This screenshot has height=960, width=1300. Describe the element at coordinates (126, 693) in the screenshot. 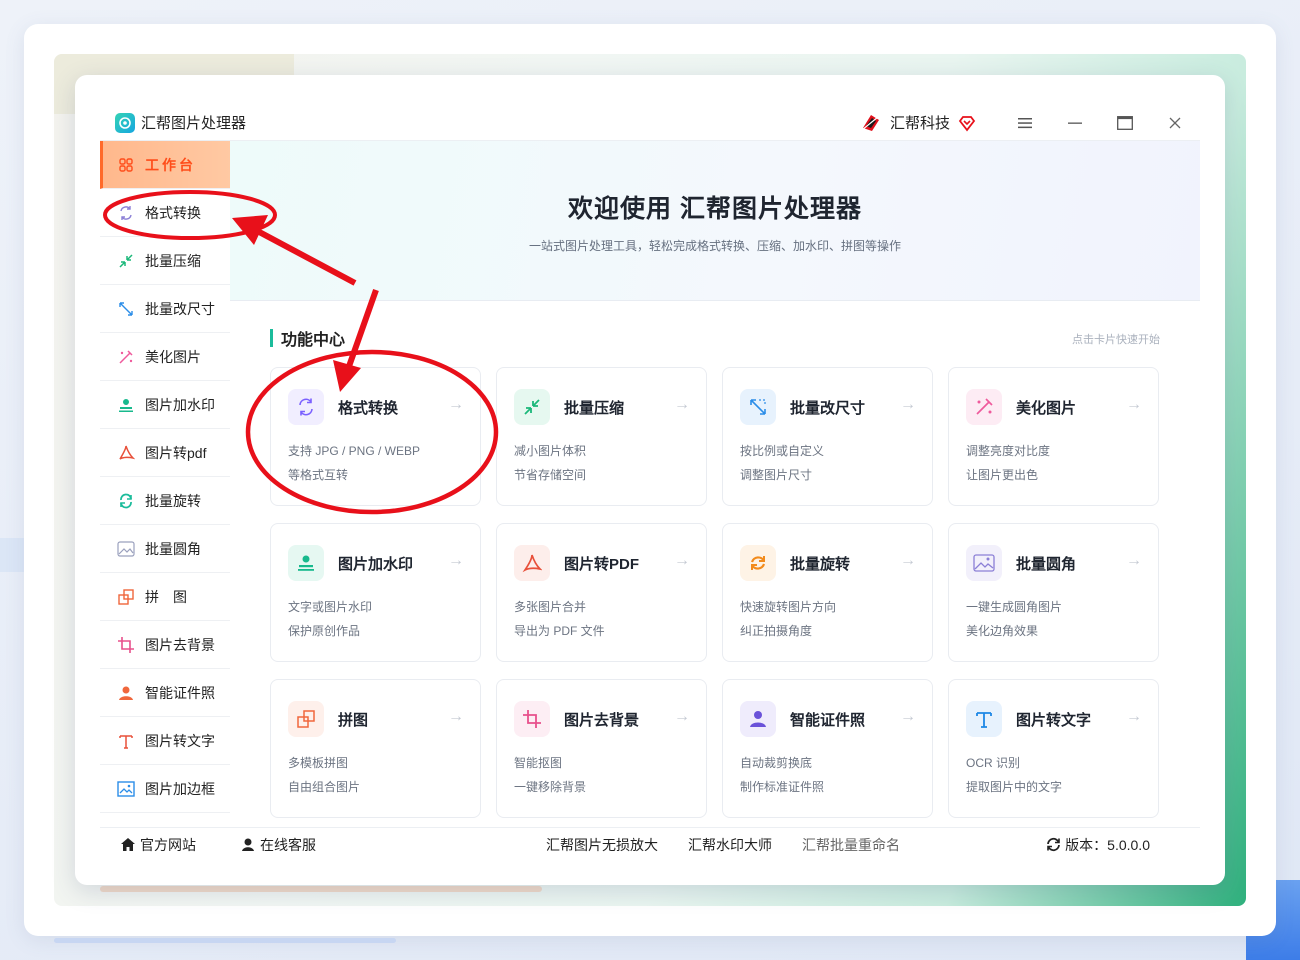

I see `person-icon` at that location.